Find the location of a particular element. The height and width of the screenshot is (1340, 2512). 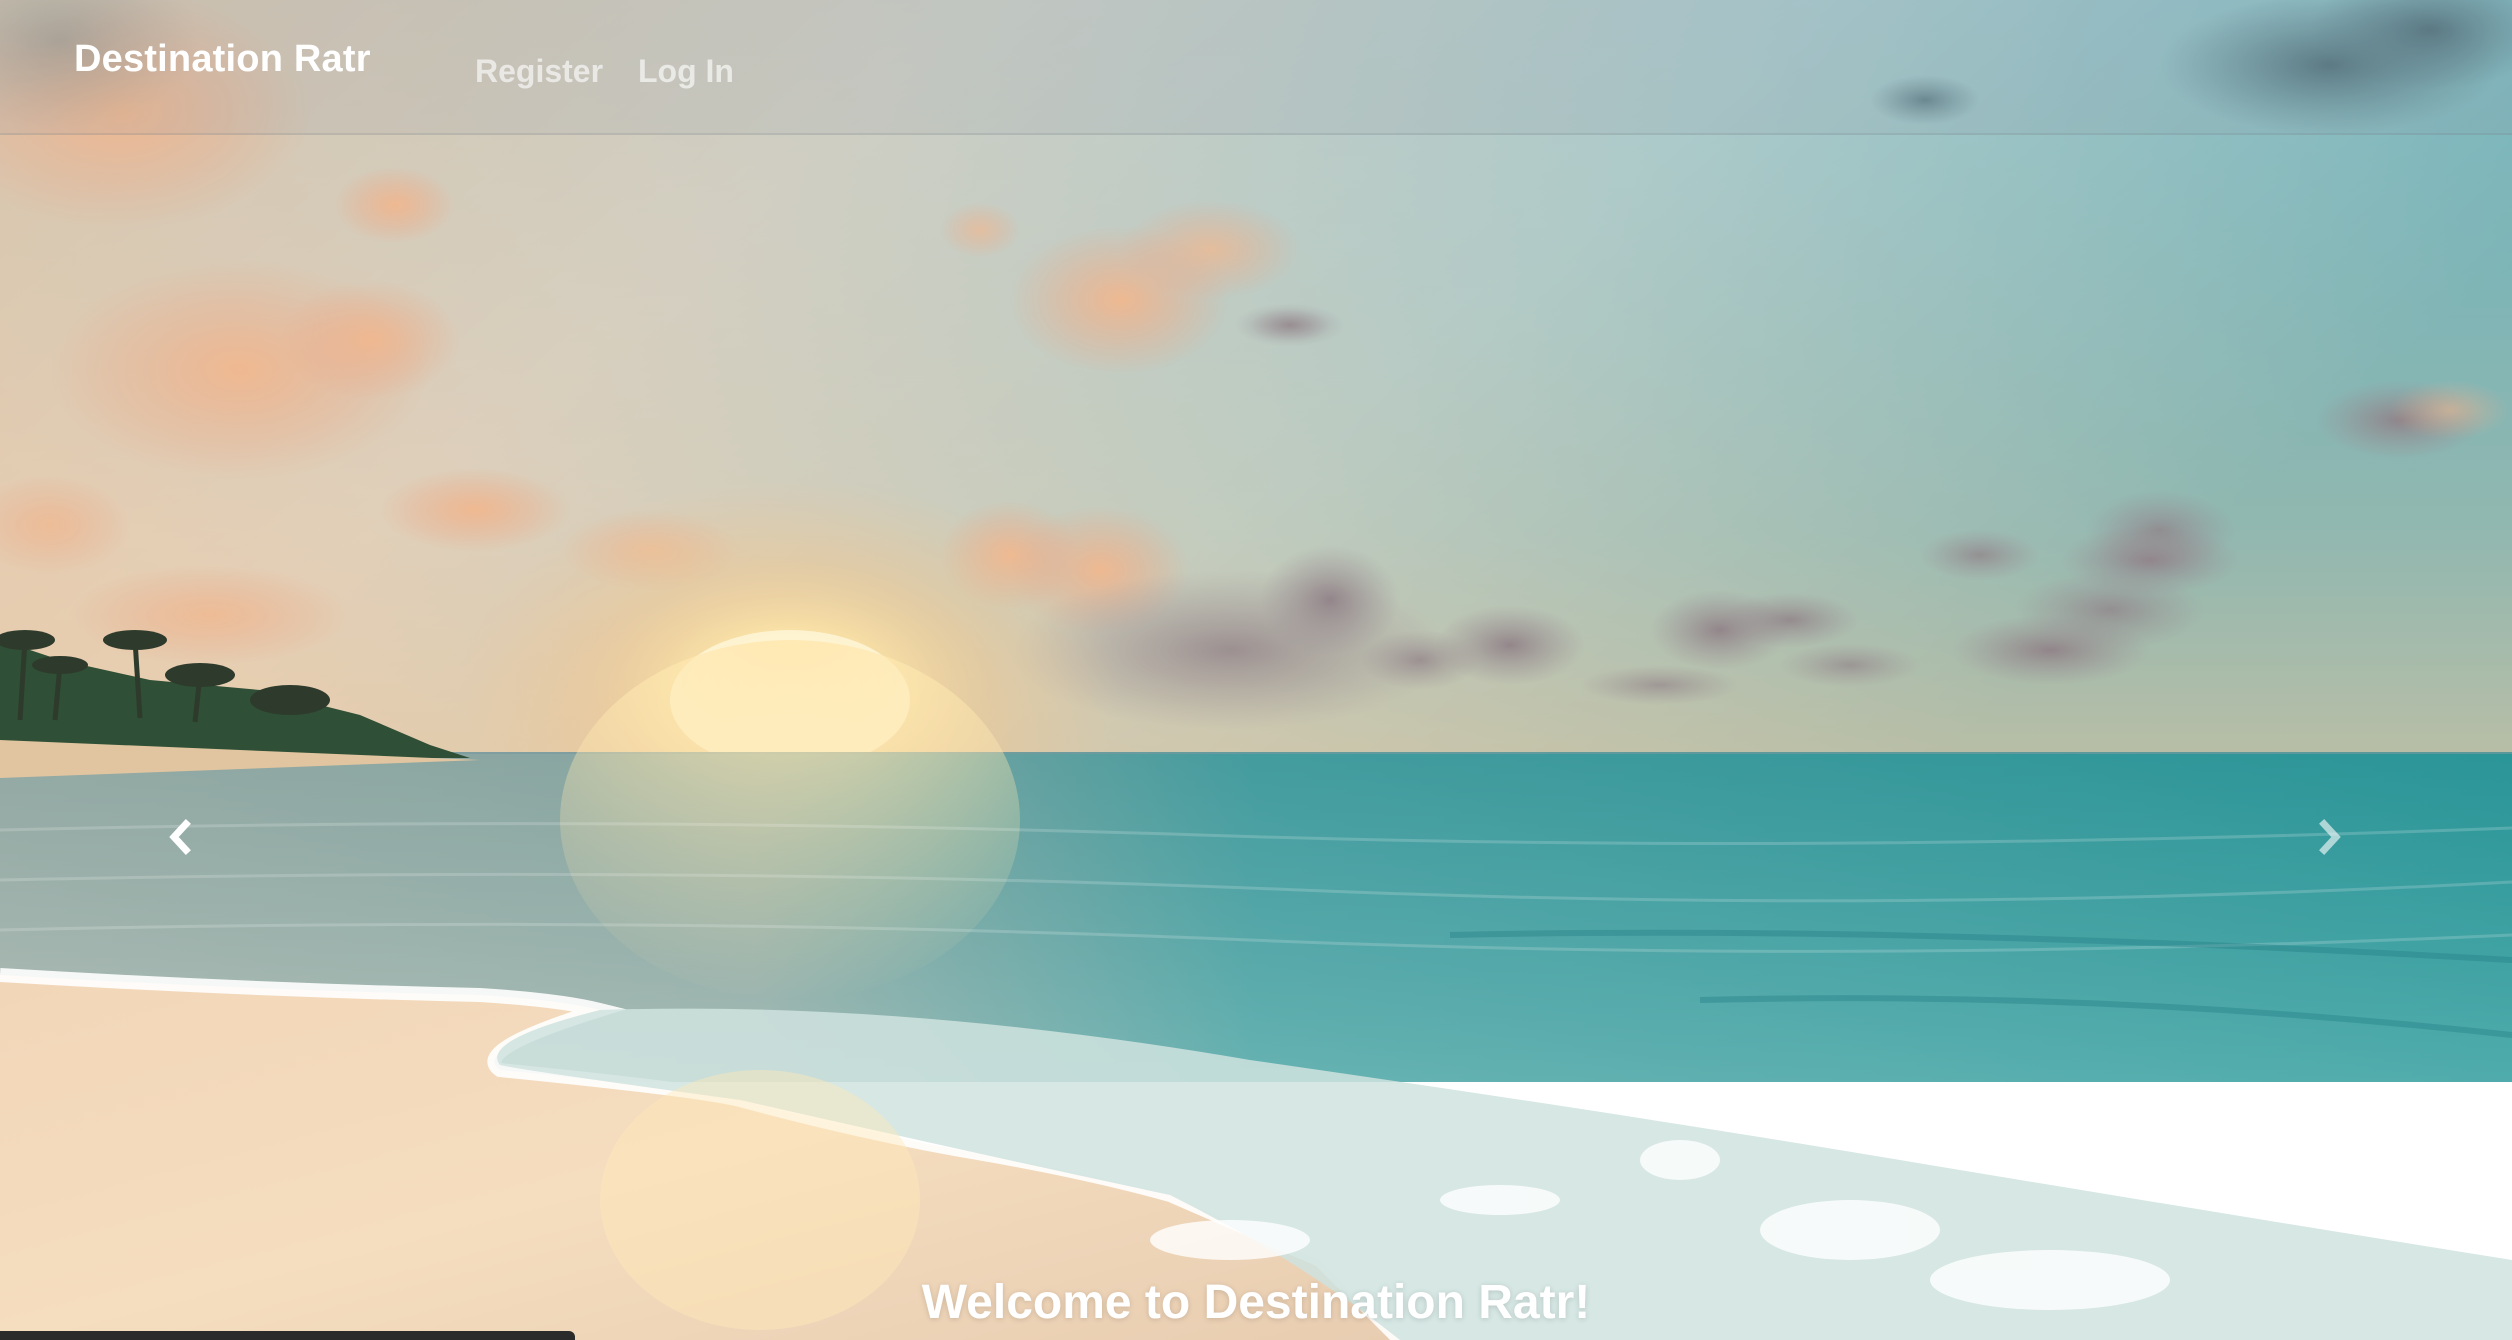

carousel-prev-button is located at coordinates (180, 837).